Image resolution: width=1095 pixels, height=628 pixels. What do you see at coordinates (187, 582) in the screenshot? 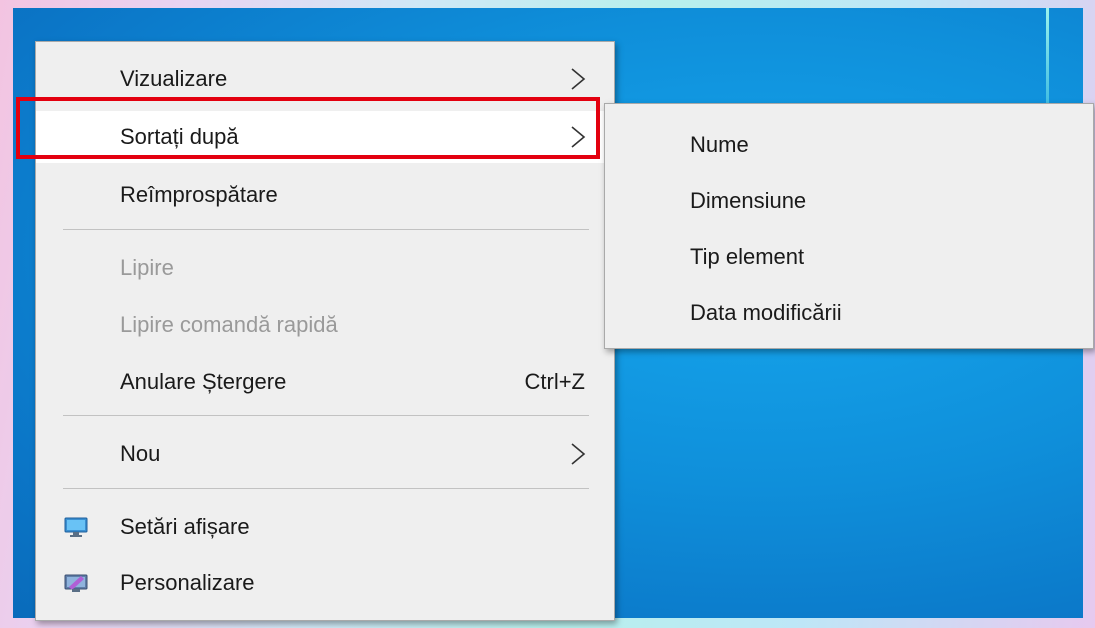
I see `menu-item-label: Personalizare` at bounding box center [187, 582].